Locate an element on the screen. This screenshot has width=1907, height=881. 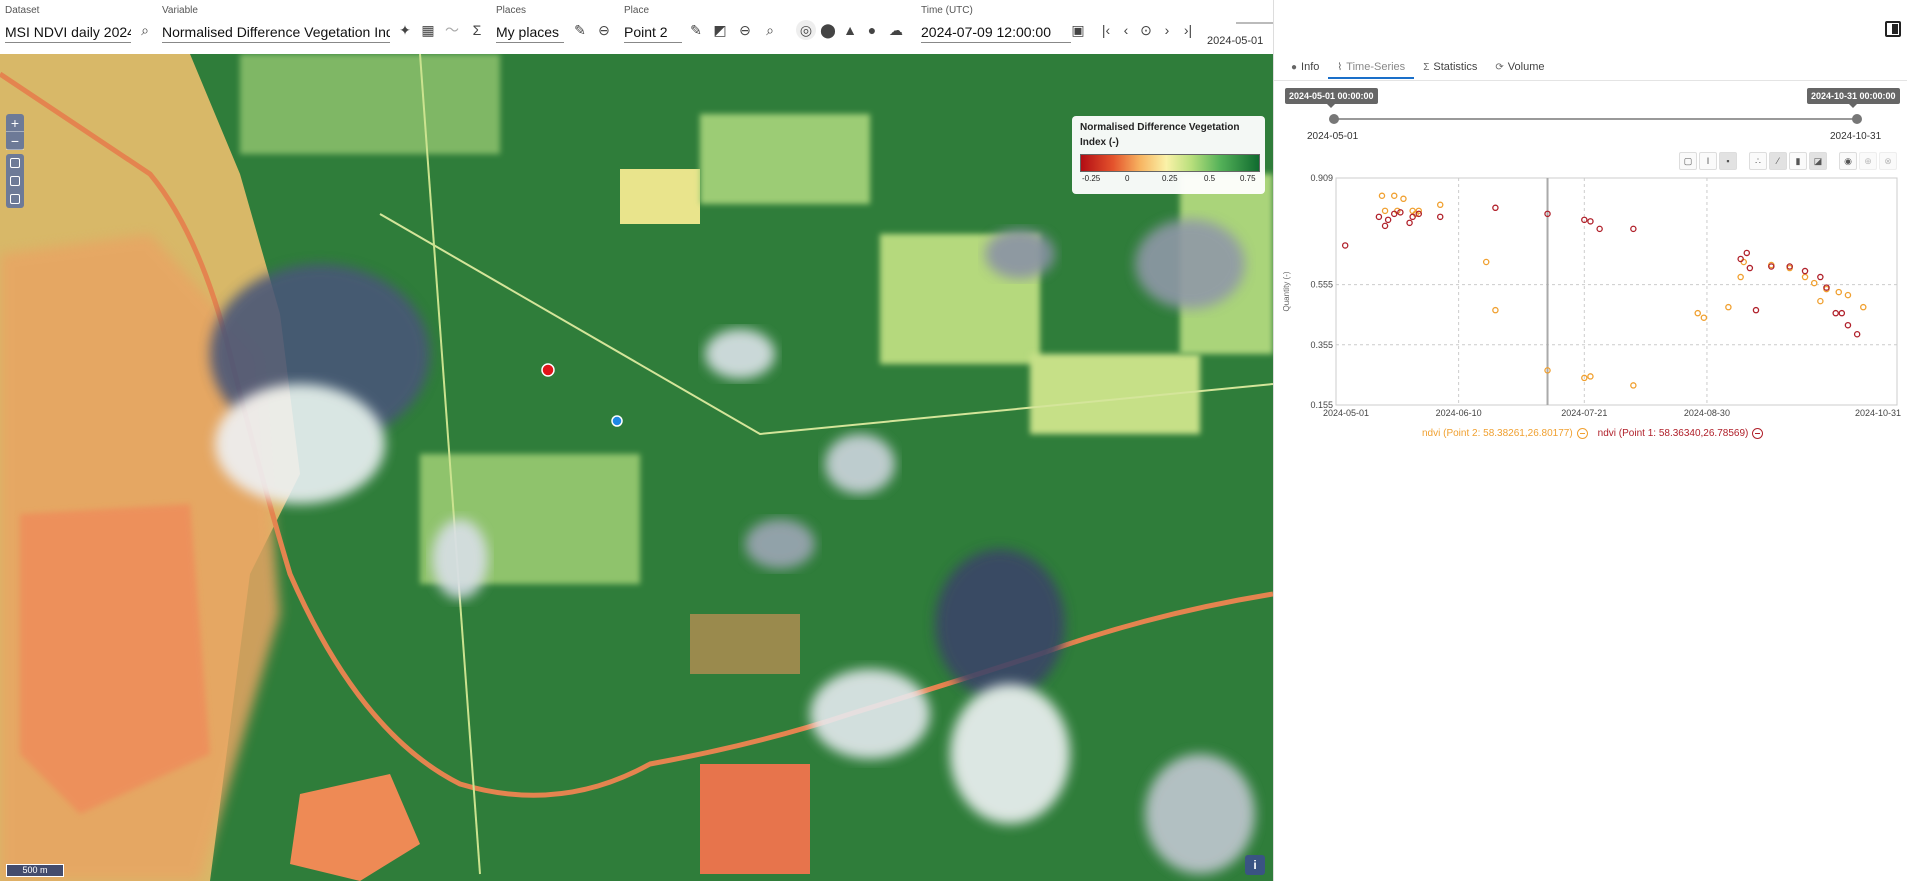
edit-place-icon: ✎ is located at coordinates (696, 30).